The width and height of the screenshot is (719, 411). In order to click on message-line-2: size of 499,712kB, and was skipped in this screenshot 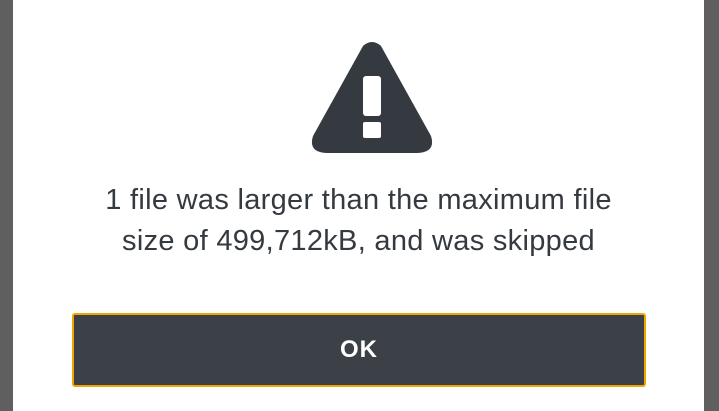, I will do `click(358, 241)`.